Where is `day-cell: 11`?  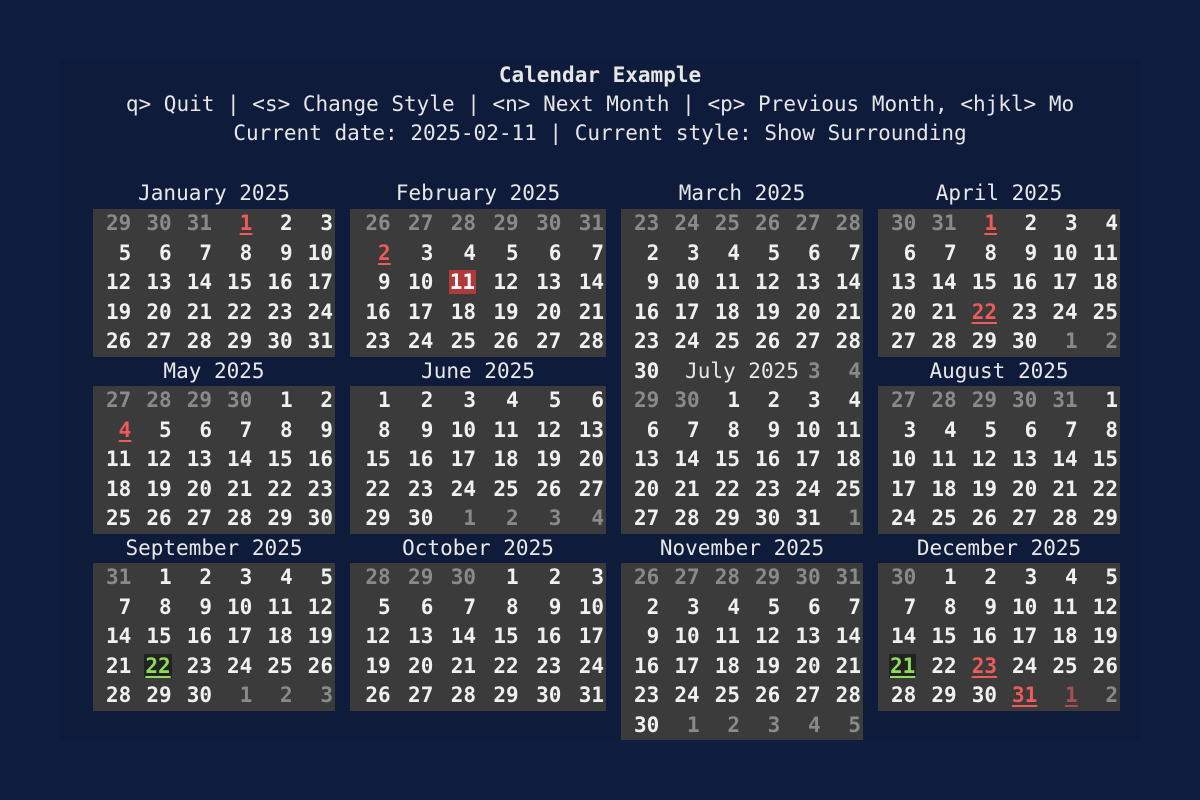 day-cell: 11 is located at coordinates (1059, 608).